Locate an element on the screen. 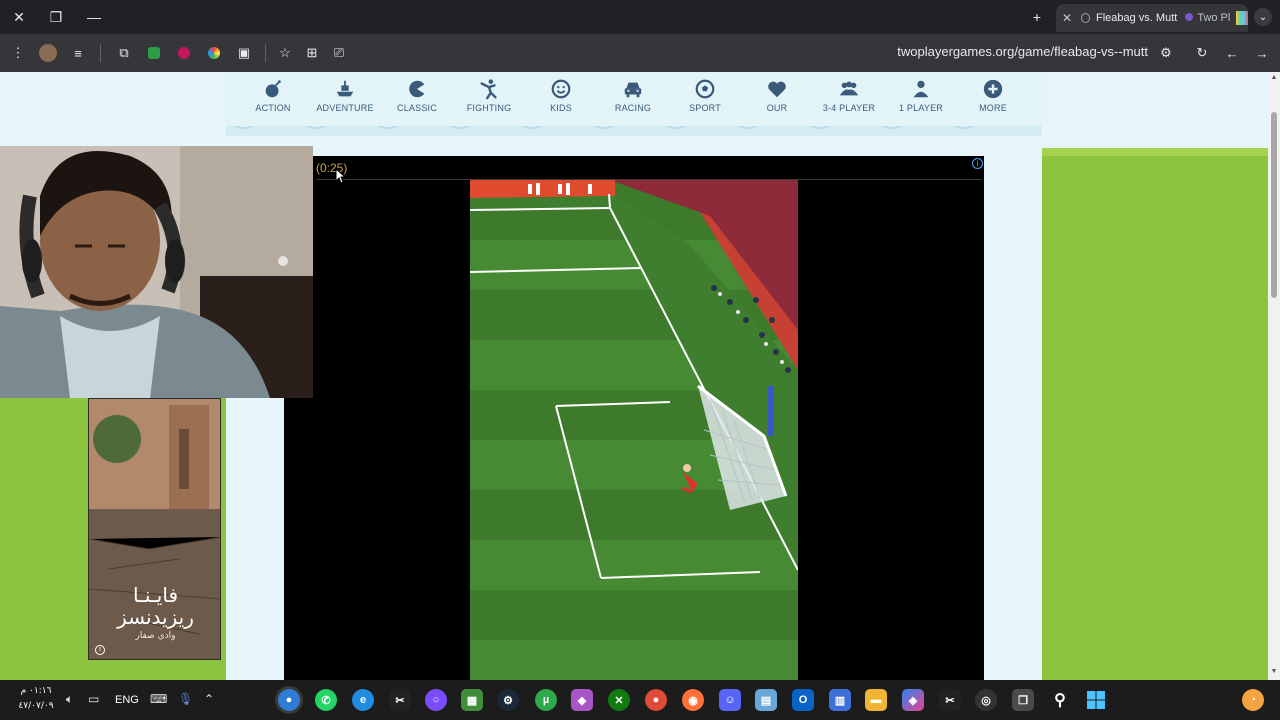 Image resolution: width=1280 pixels, height=720 pixels. extension-color-icon is located at coordinates (214, 53).